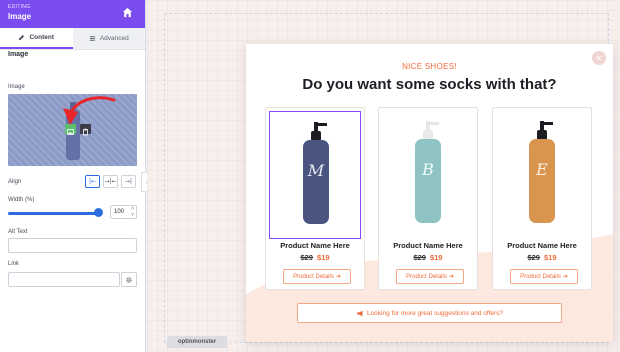 This screenshot has width=620, height=352. I want to click on product-image: B, so click(428, 175).